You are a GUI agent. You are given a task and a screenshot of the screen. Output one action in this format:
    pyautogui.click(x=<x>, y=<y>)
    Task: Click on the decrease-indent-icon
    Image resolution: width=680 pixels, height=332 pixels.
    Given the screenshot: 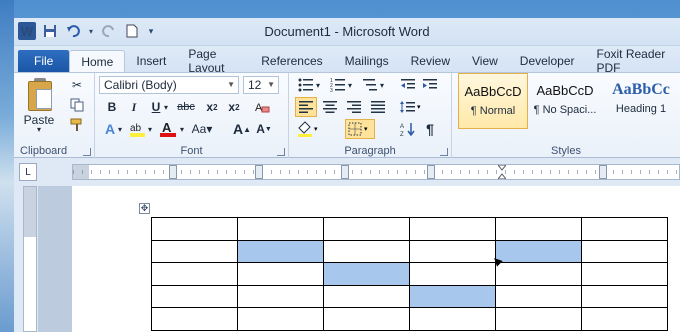 What is the action you would take?
    pyautogui.click(x=408, y=85)
    